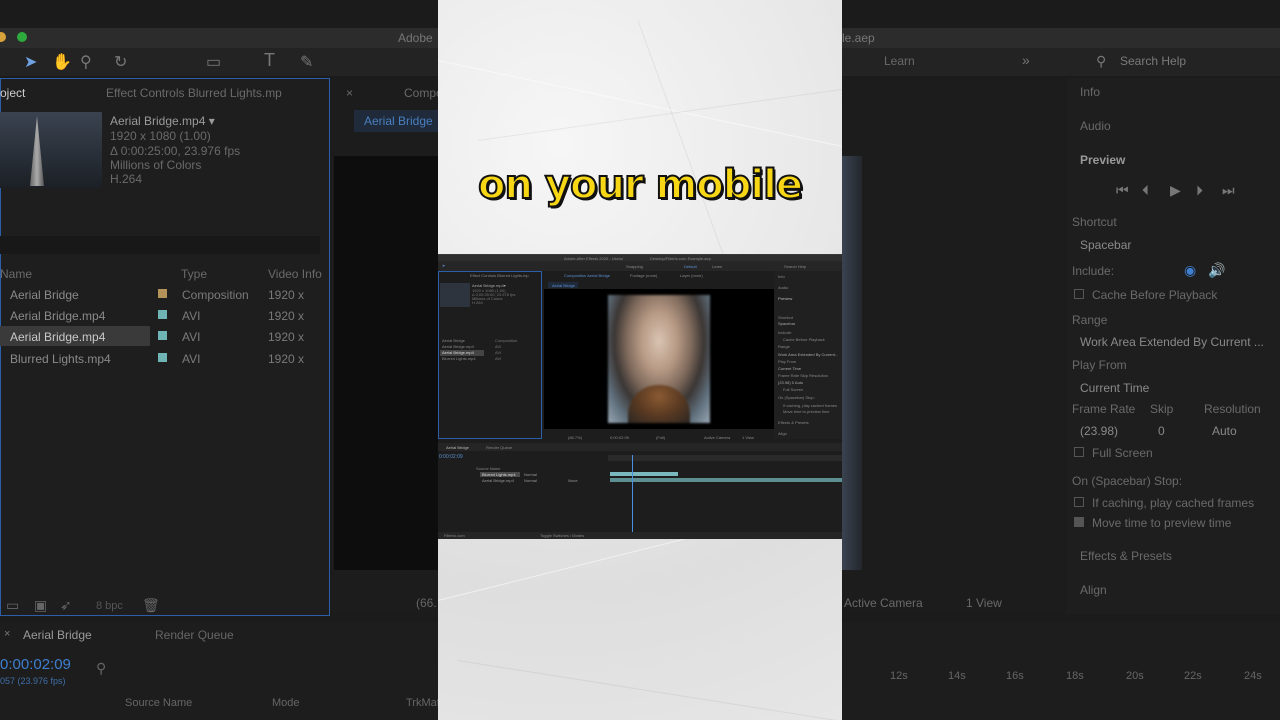  What do you see at coordinates (748, 437) in the screenshot?
I see `mini-views: 1 View` at bounding box center [748, 437].